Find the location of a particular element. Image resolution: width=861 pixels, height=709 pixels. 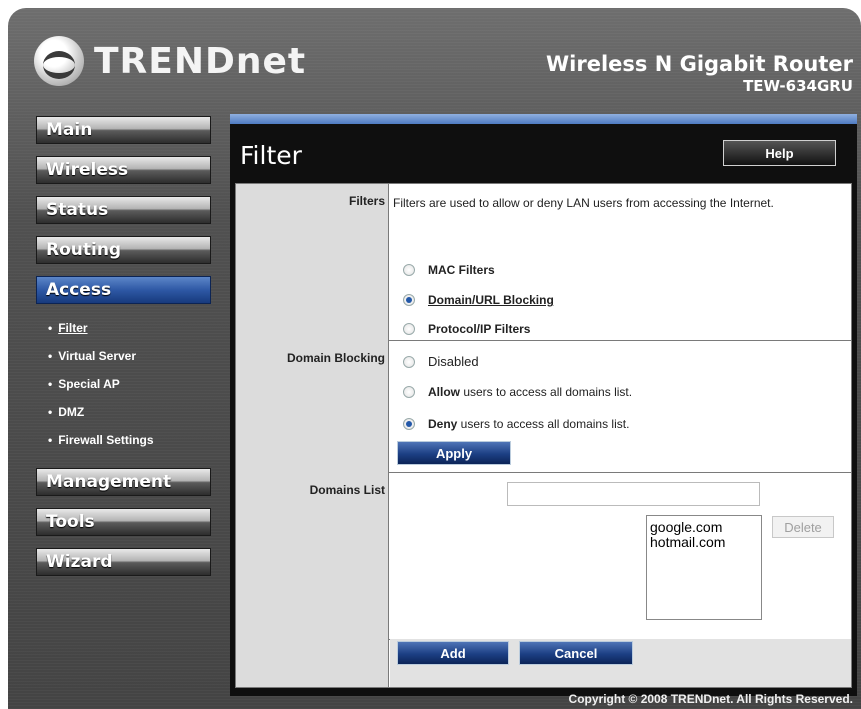

disabled-label: Disabled is located at coordinates (453, 361).